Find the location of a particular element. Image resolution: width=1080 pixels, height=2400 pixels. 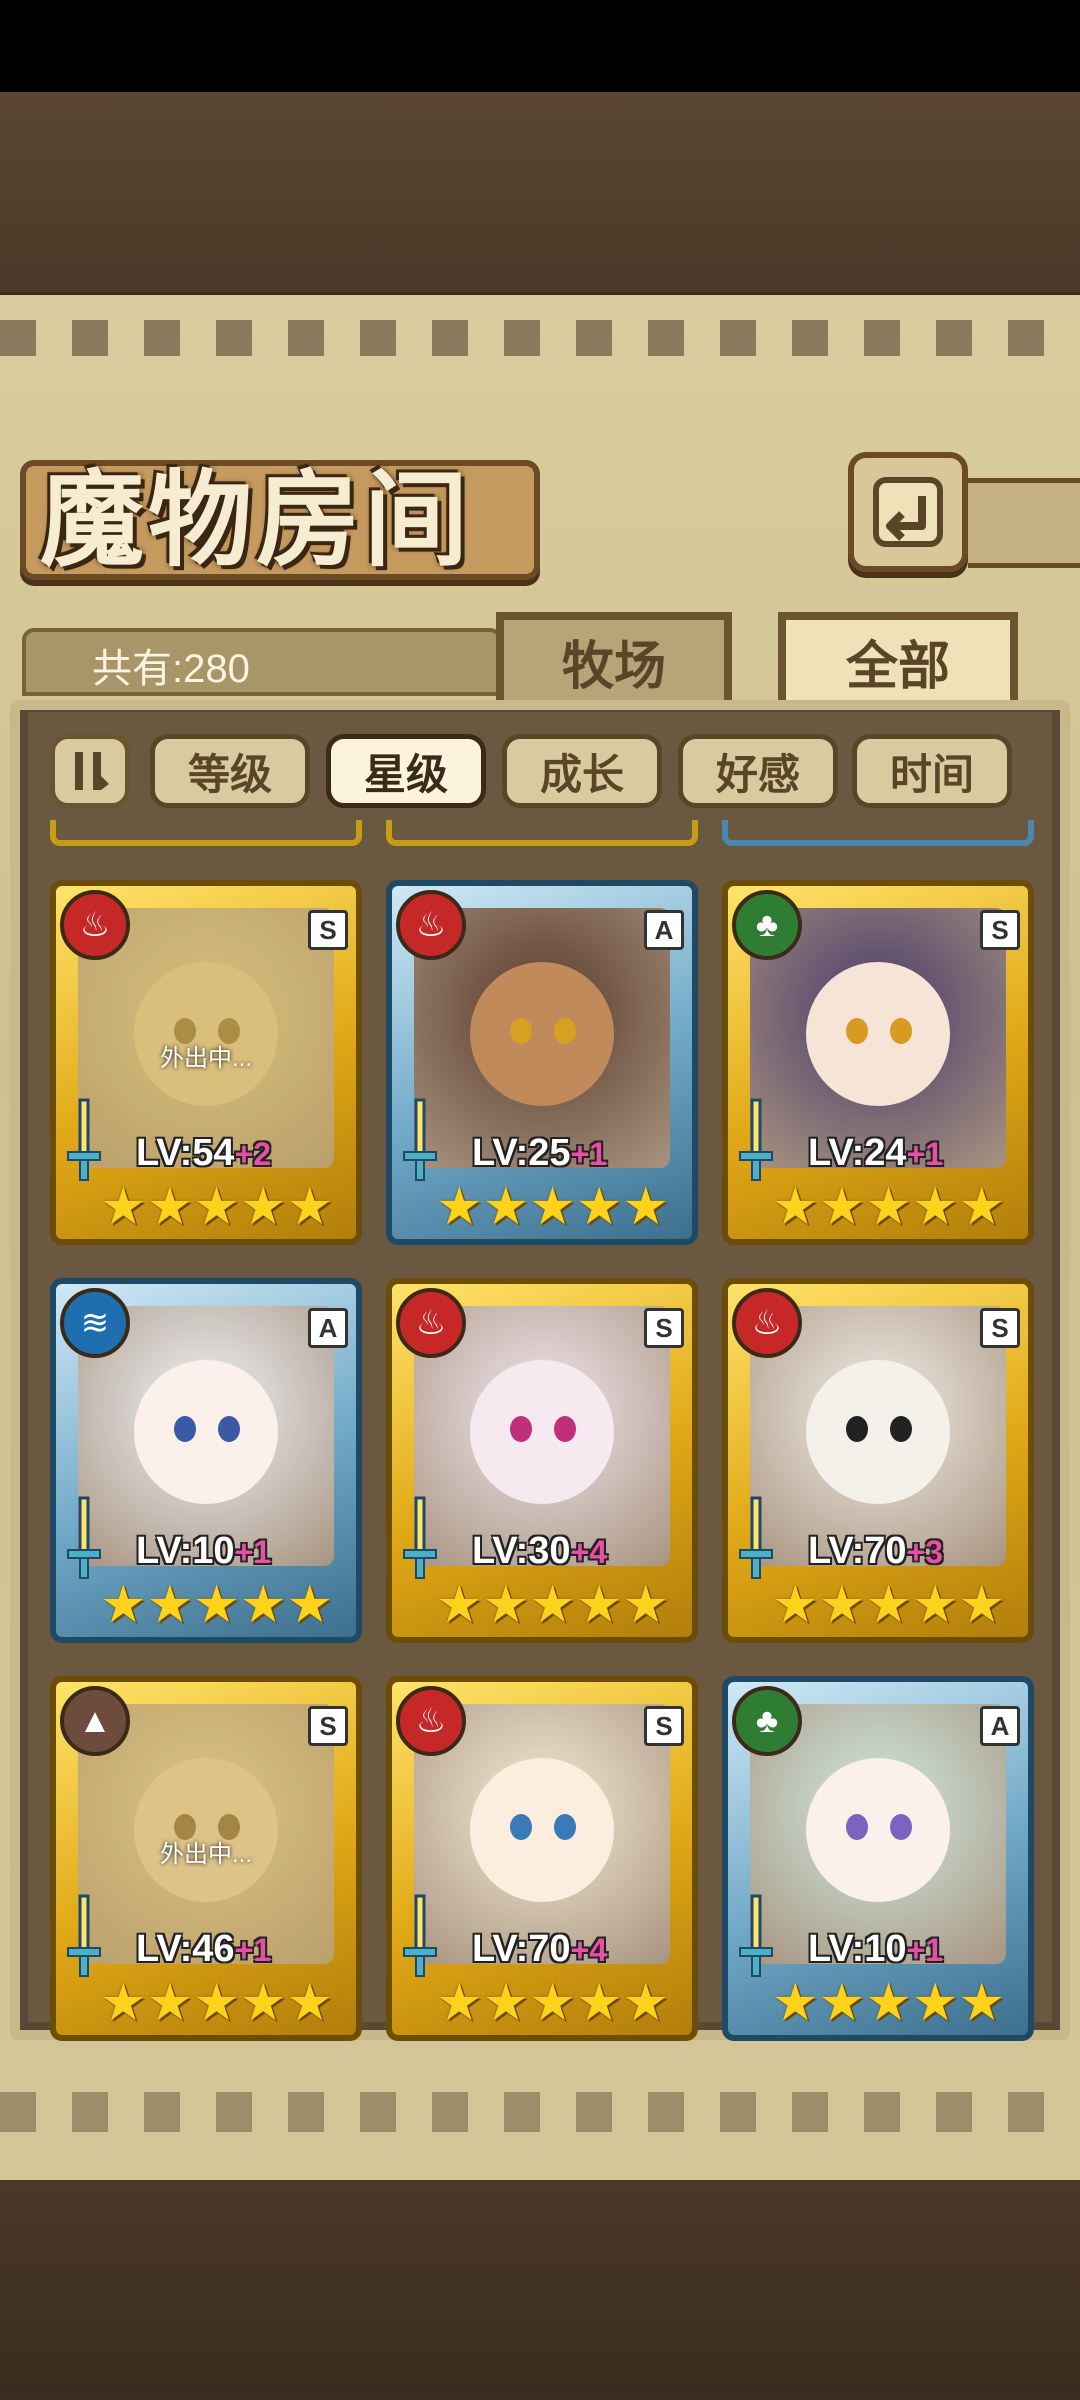

monster-card: 外出中... ▲ S LV:46+1 ★ ★ ★ ★ ★ is located at coordinates (206, 1858).